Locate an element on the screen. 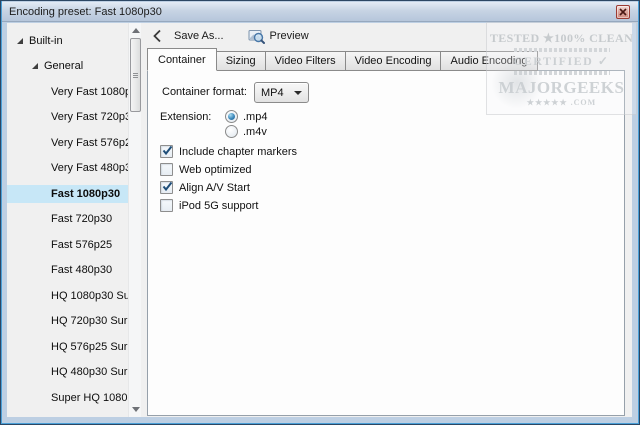 The image size is (640, 425). tree-item-fast-480p30: Fast 480p30 is located at coordinates (67, 271).